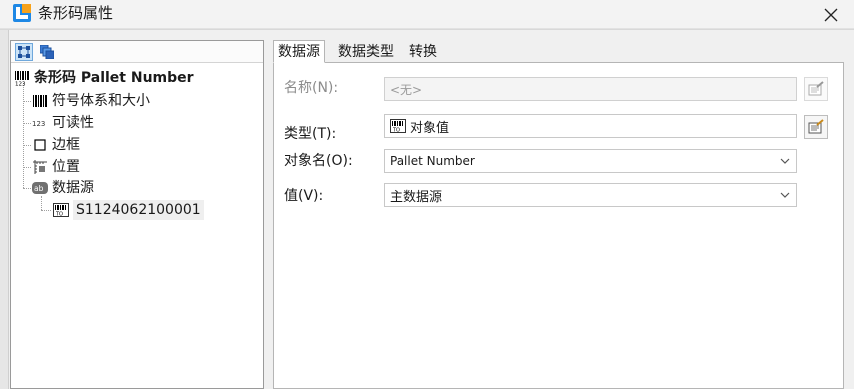  What do you see at coordinates (416, 197) in the screenshot?
I see `value-value: 主数据源` at bounding box center [416, 197].